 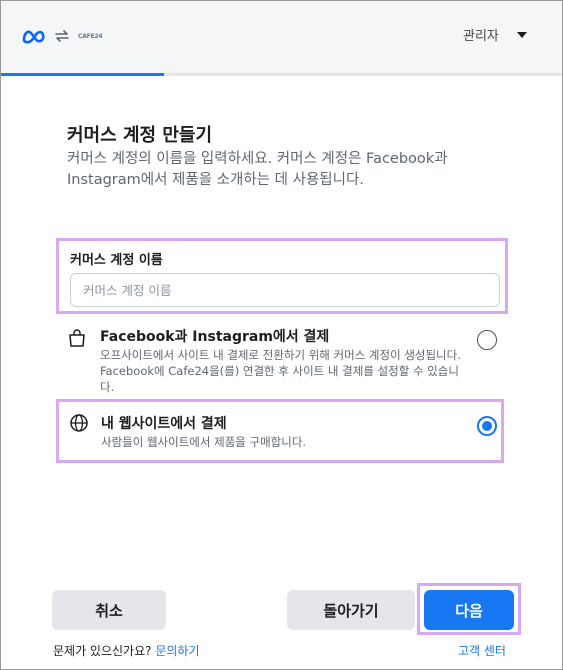 What do you see at coordinates (90, 36) in the screenshot?
I see `cafe24-logo: CAFE24` at bounding box center [90, 36].